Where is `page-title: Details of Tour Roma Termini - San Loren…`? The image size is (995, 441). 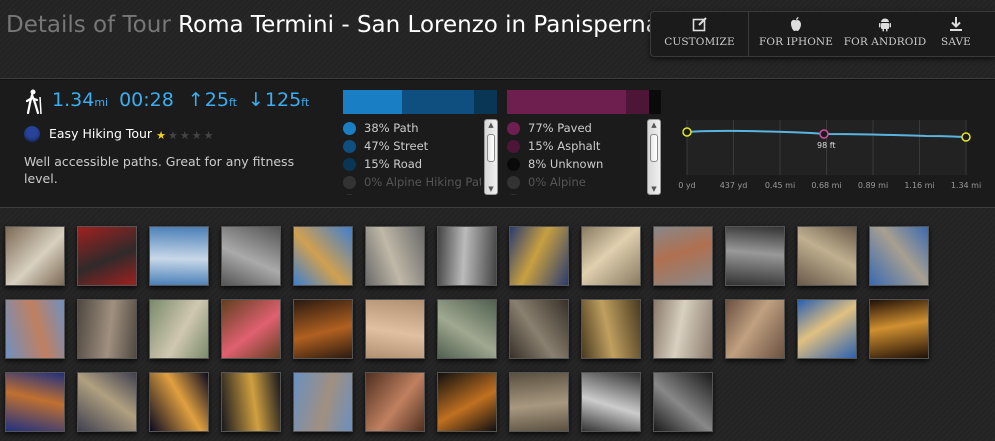
page-title: Details of Tour Roma Termini - San Loren… is located at coordinates (336, 25).